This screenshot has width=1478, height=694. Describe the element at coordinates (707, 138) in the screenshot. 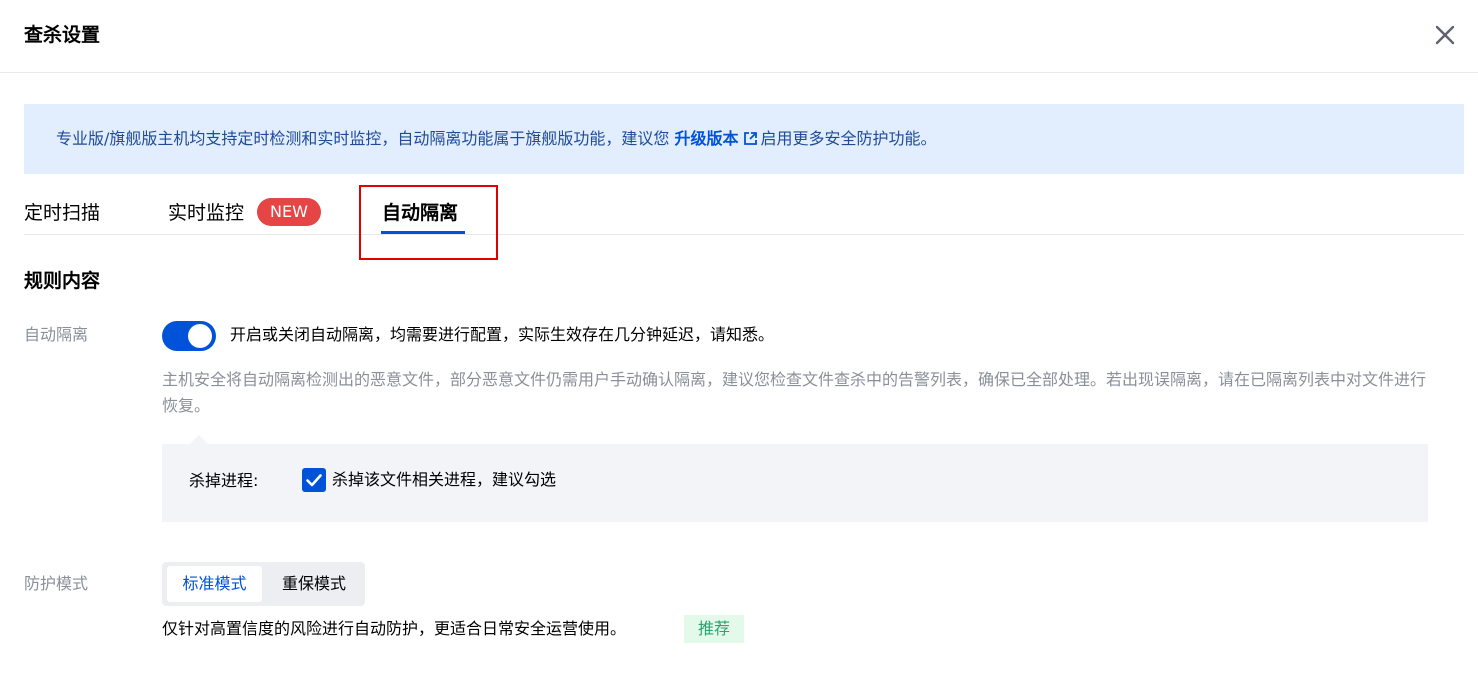

I see `upgrade-link: 升级版本` at that location.